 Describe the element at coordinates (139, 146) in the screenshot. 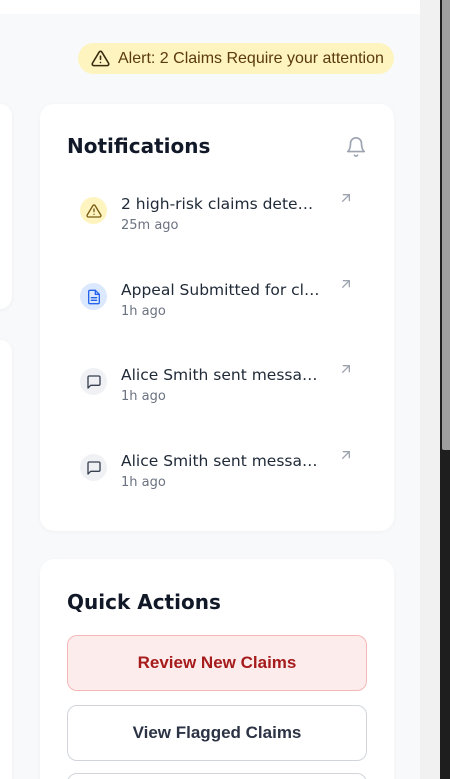

I see `notifications-title: Notifications` at that location.